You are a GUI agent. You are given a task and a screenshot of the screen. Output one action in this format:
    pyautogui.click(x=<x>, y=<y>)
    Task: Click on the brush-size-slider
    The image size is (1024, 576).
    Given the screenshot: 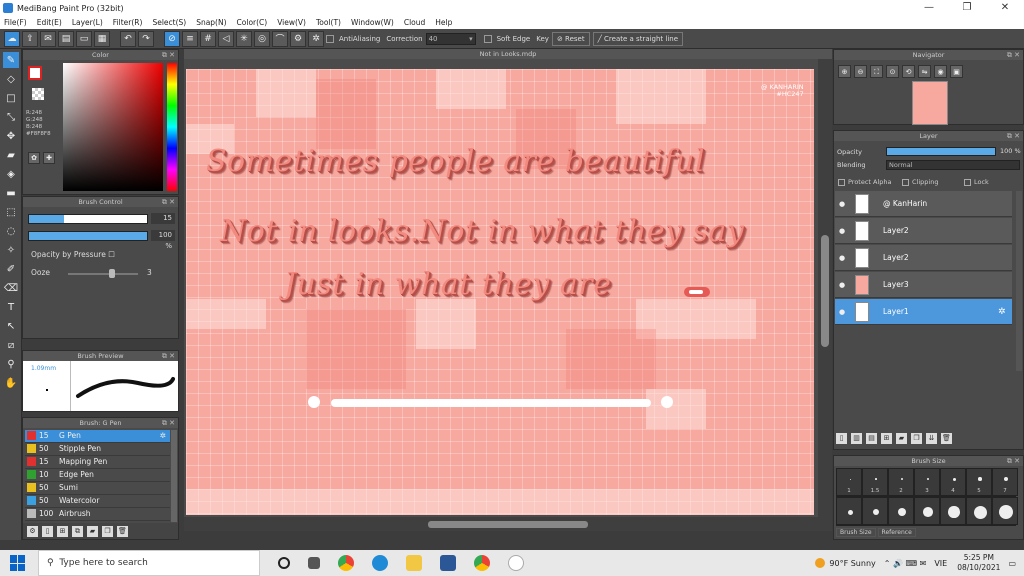 What is the action you would take?
    pyautogui.click(x=88, y=219)
    